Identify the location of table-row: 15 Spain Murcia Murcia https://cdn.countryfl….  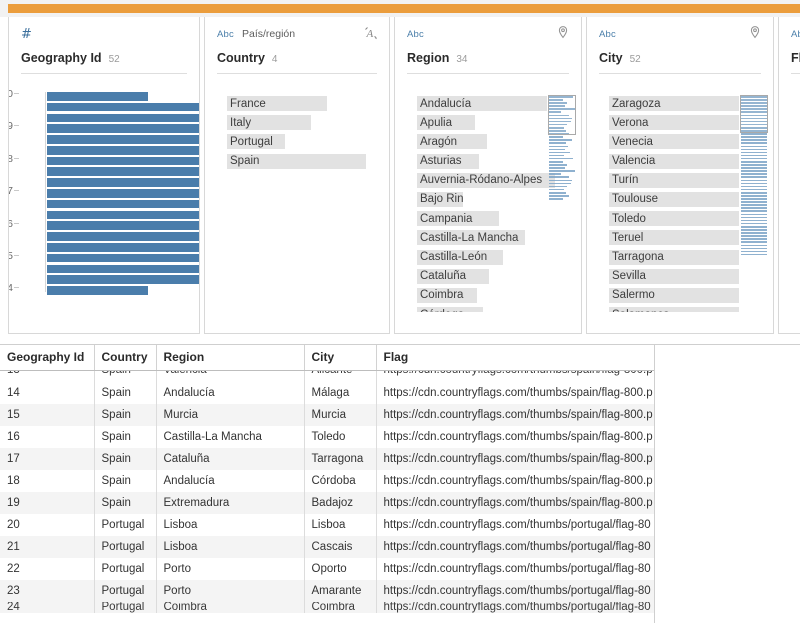
(327, 415).